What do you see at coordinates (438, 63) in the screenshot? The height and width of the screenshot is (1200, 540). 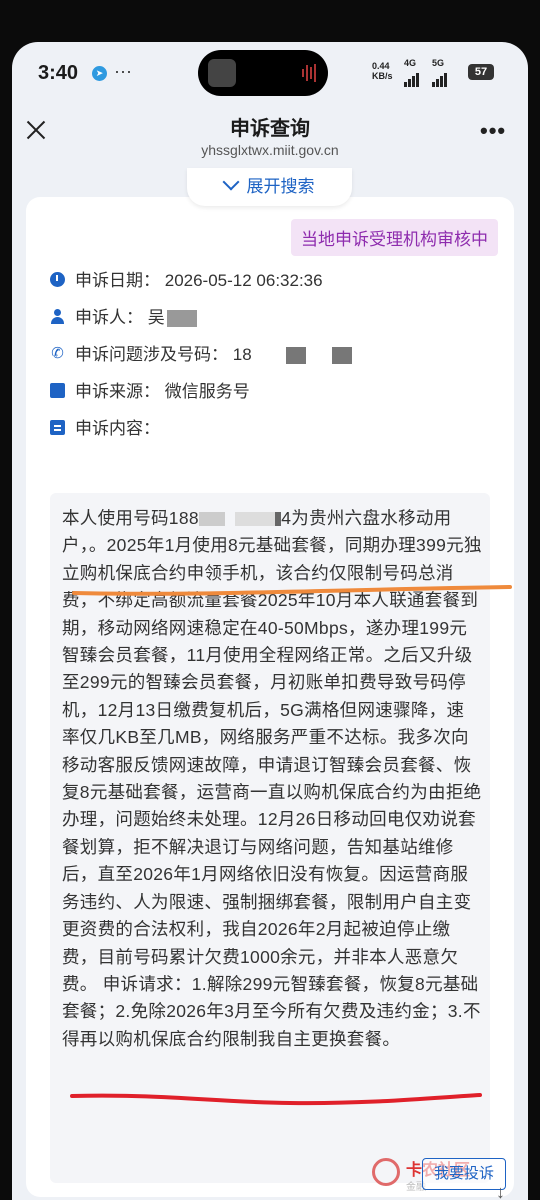 I see `net-type-5g: 5G` at bounding box center [438, 63].